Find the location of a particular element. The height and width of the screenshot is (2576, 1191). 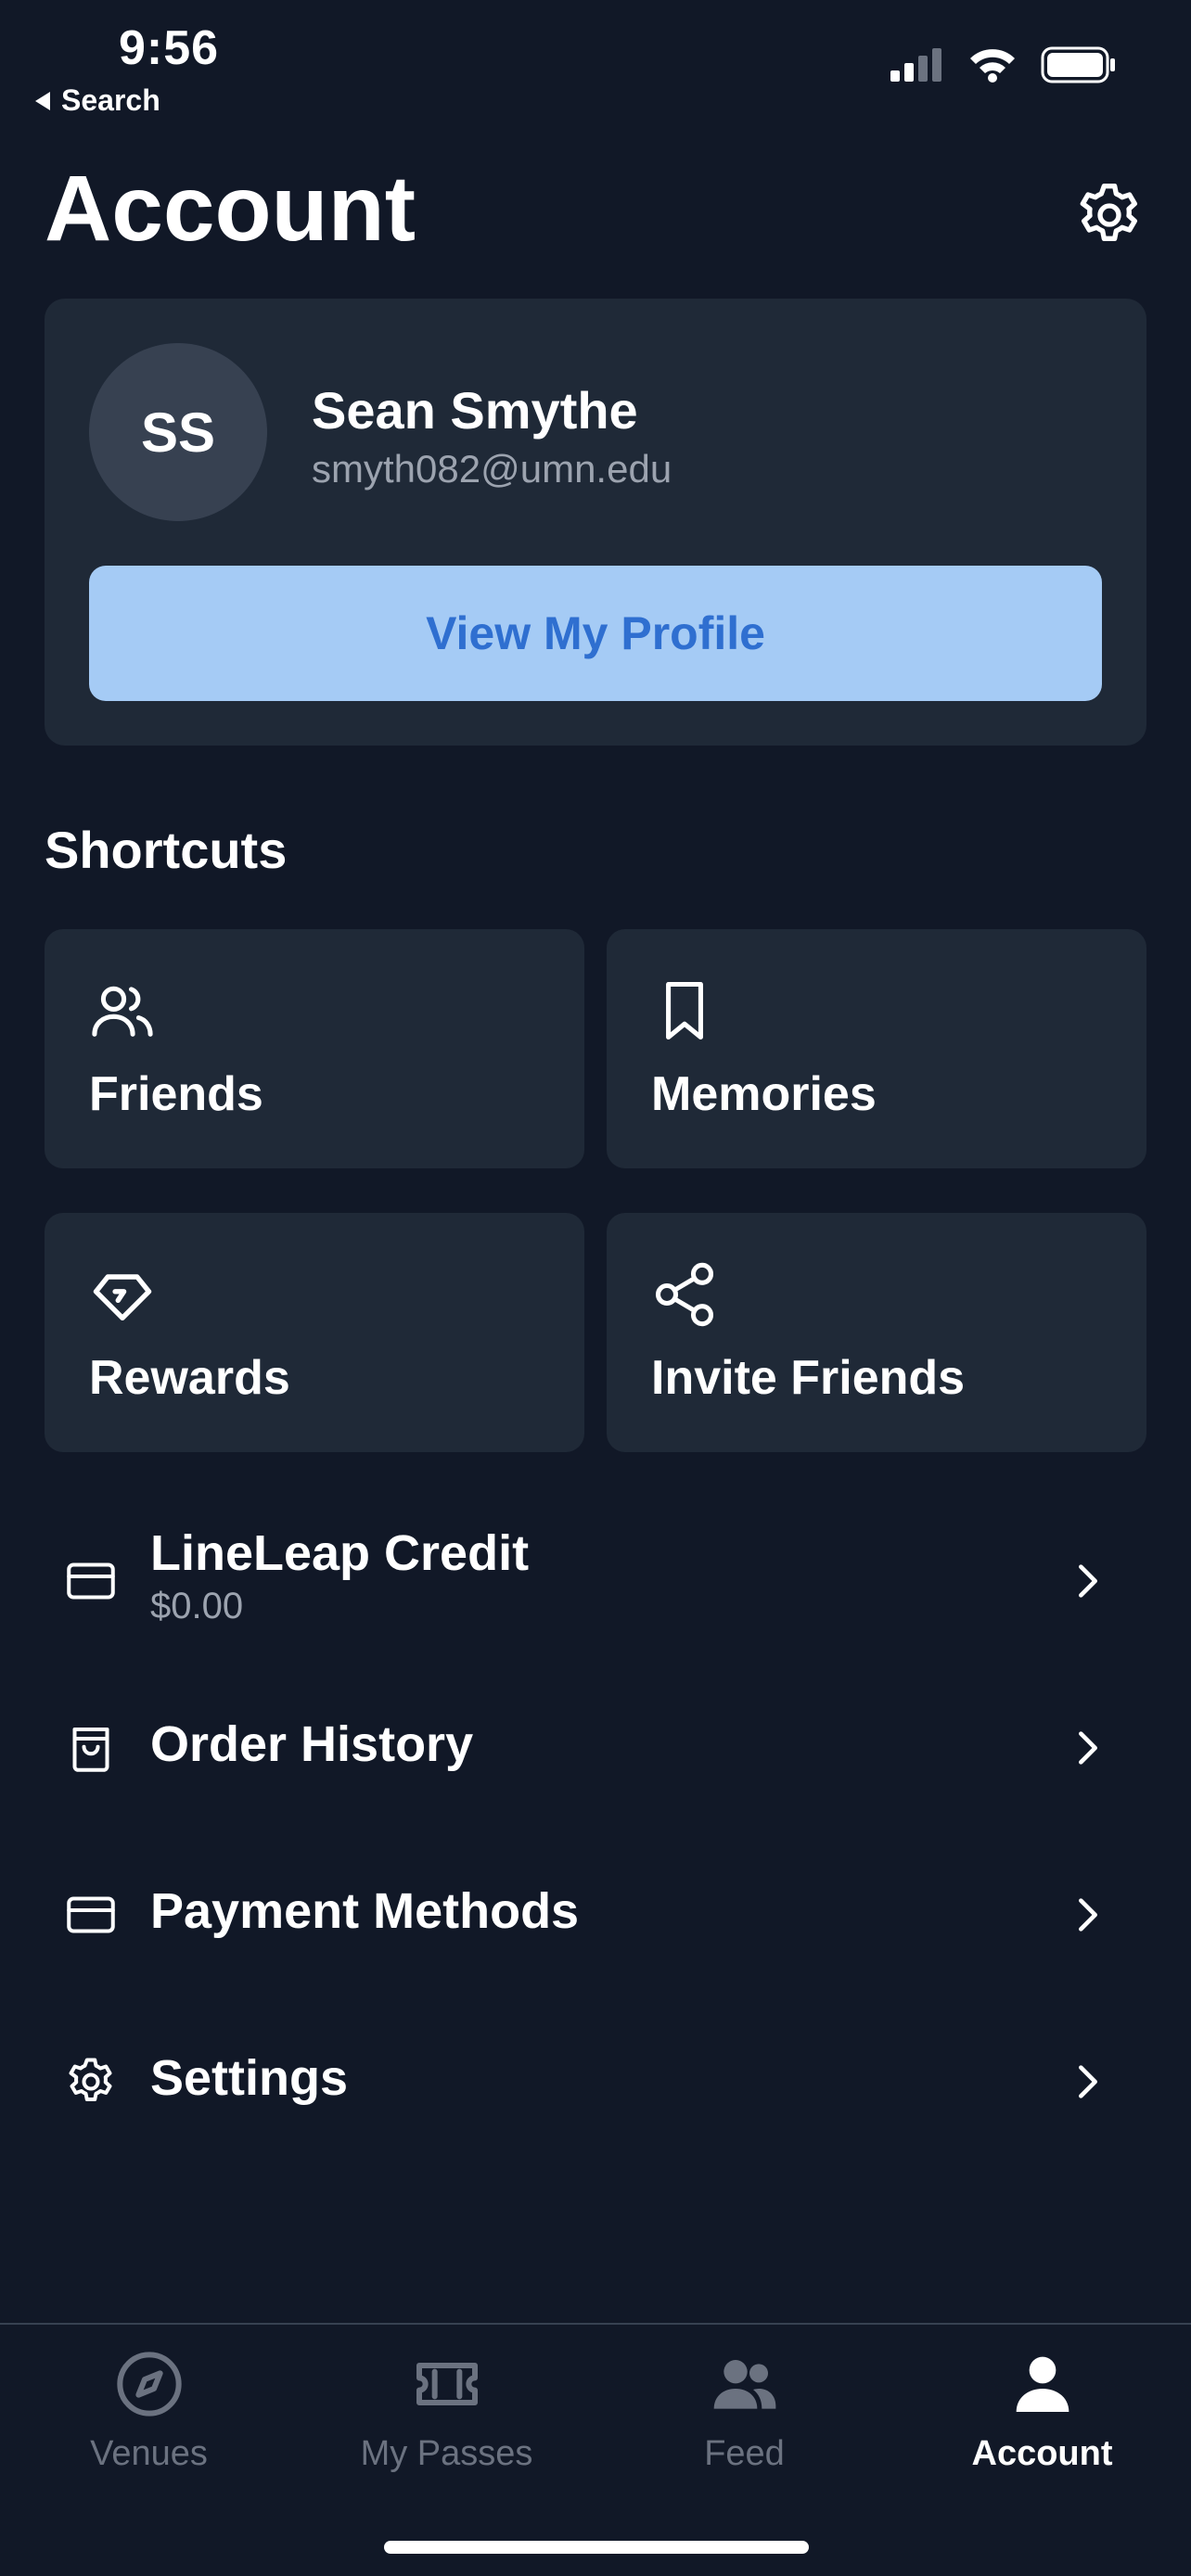

people-icon is located at coordinates (744, 2384).